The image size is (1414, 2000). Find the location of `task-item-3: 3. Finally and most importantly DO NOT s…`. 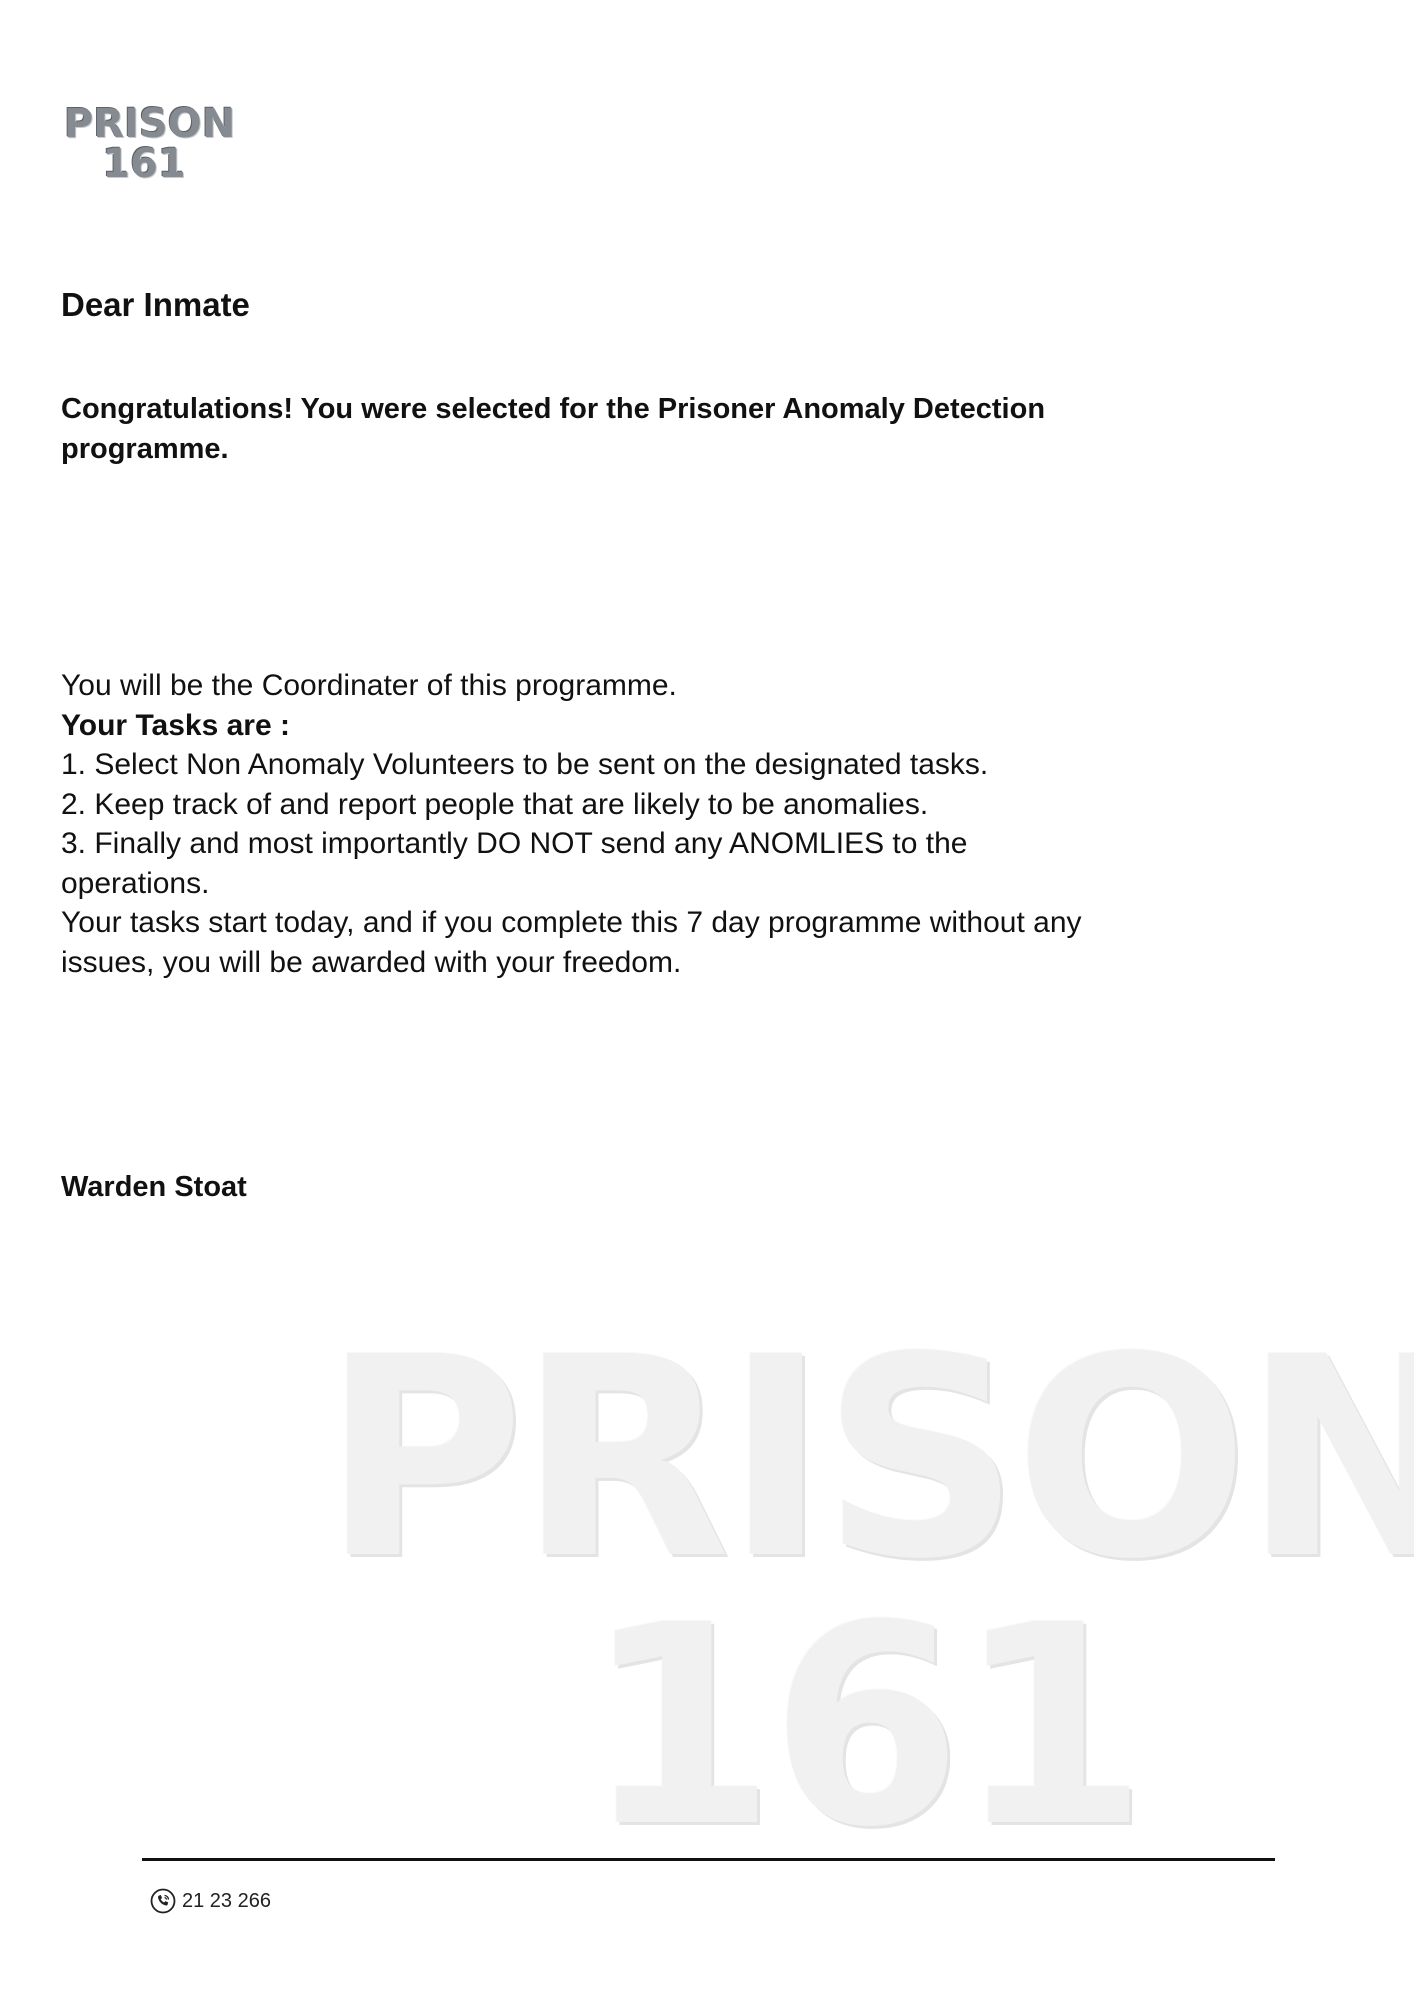

task-item-3: 3. Finally and most importantly DO NOT s… is located at coordinates (514, 863).